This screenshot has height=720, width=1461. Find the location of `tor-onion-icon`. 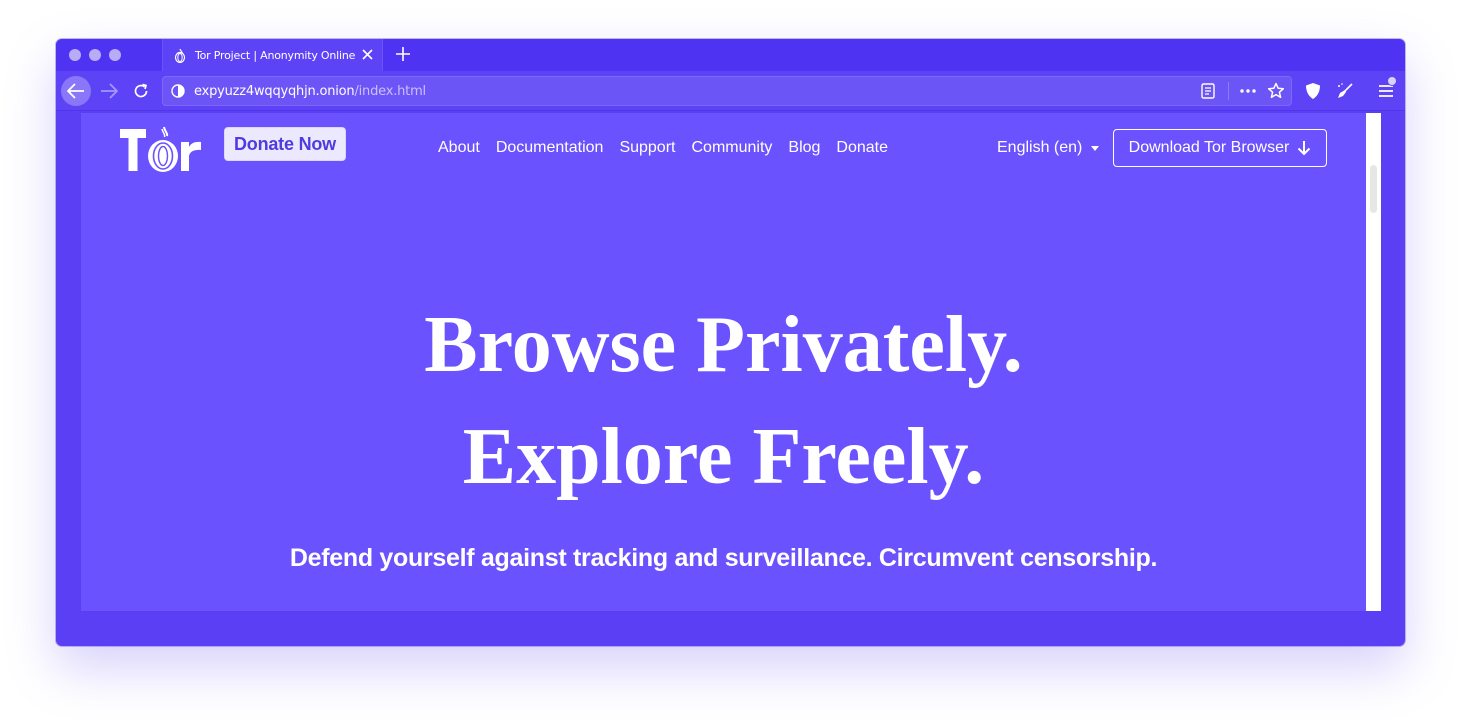

tor-onion-icon is located at coordinates (180, 55).